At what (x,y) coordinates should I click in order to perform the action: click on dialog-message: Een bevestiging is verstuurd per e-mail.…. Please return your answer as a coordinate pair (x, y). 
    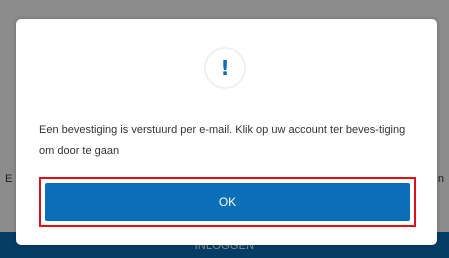
    Looking at the image, I should click on (222, 140).